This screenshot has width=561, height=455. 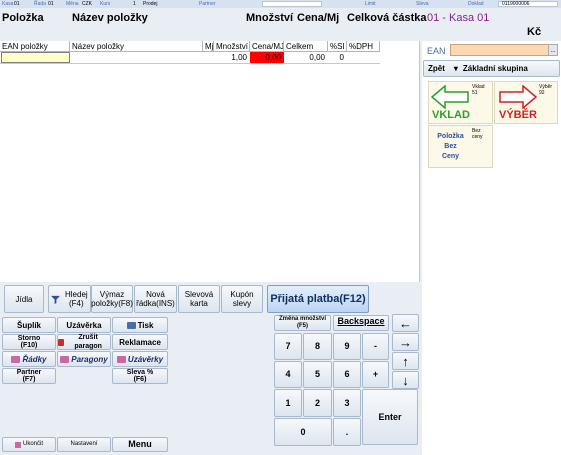 What do you see at coordinates (136, 46) in the screenshot?
I see `col-nazev: Název položky` at bounding box center [136, 46].